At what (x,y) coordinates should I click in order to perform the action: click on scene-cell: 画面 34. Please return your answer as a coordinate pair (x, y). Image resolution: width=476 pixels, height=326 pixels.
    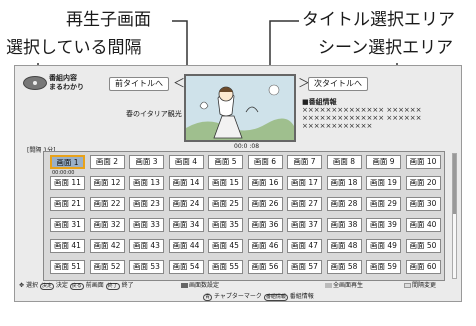
    Looking at the image, I should click on (186, 225).